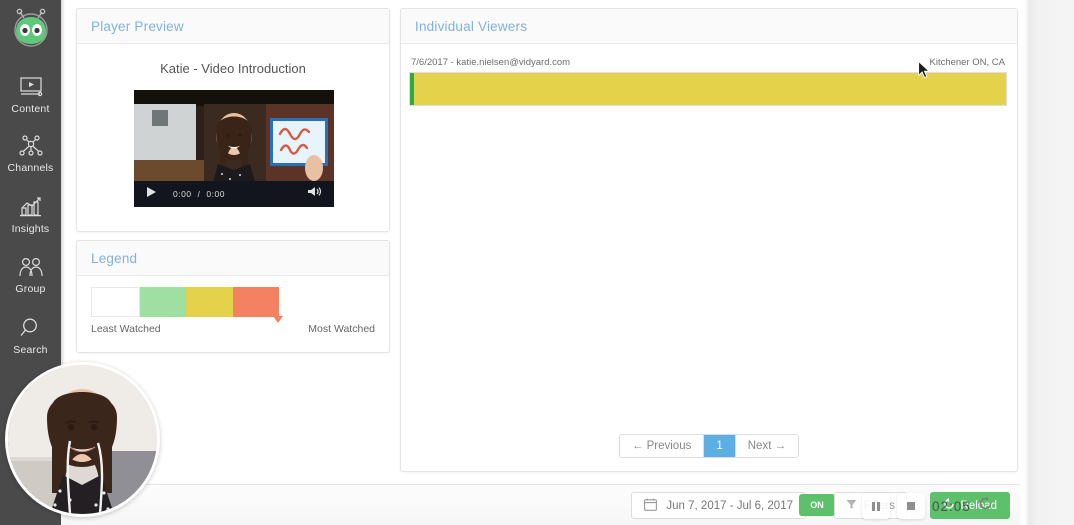 This screenshot has width=1074, height=525. I want to click on date-range-text: Jun 7, 2017 - Jul 6, 2017, so click(729, 505).